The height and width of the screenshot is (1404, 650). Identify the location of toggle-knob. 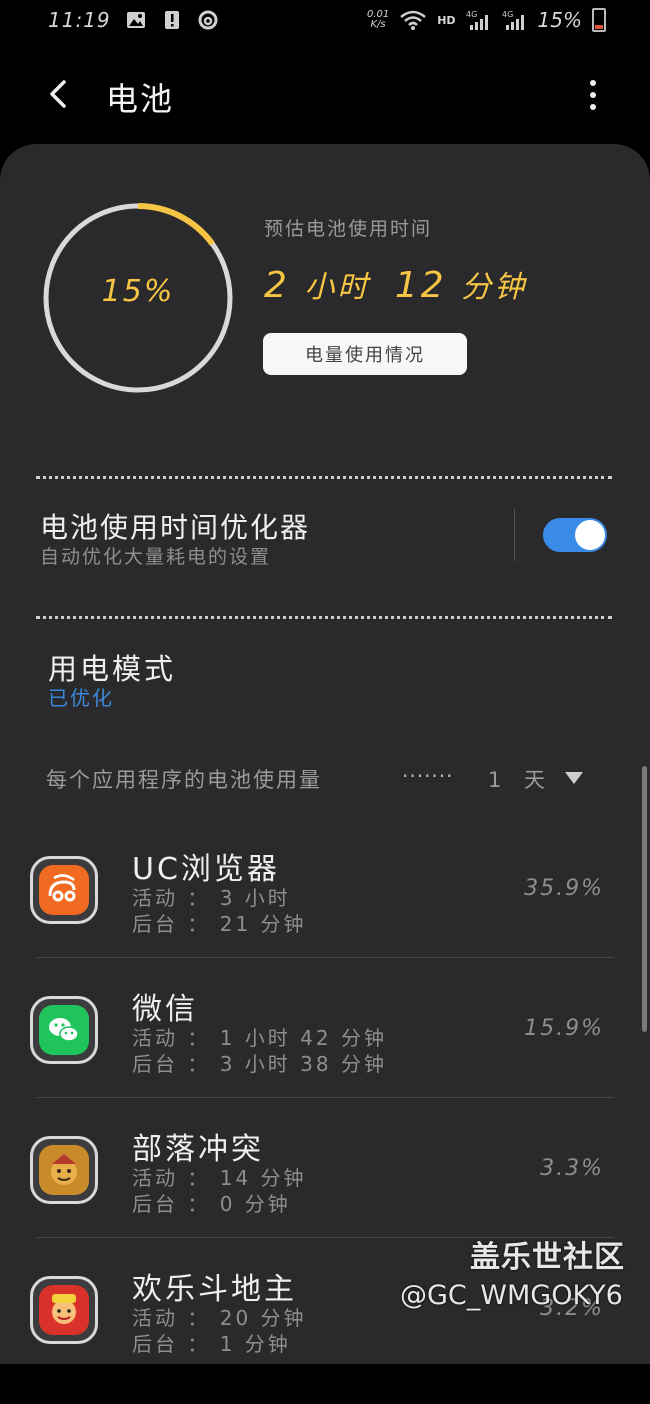
(590, 535).